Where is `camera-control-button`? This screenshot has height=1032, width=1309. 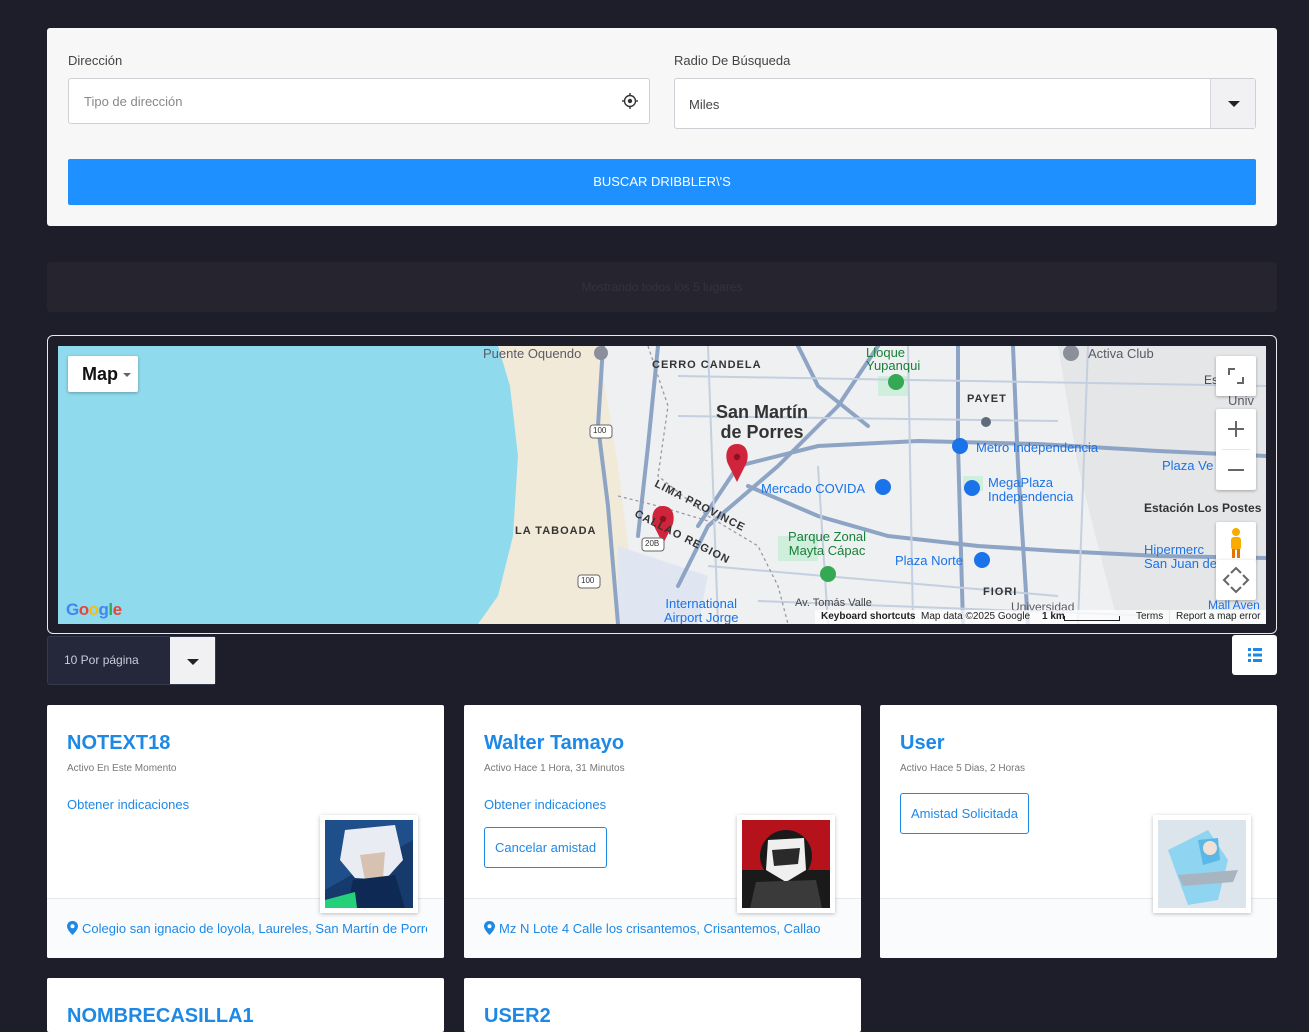 camera-control-button is located at coordinates (1236, 580).